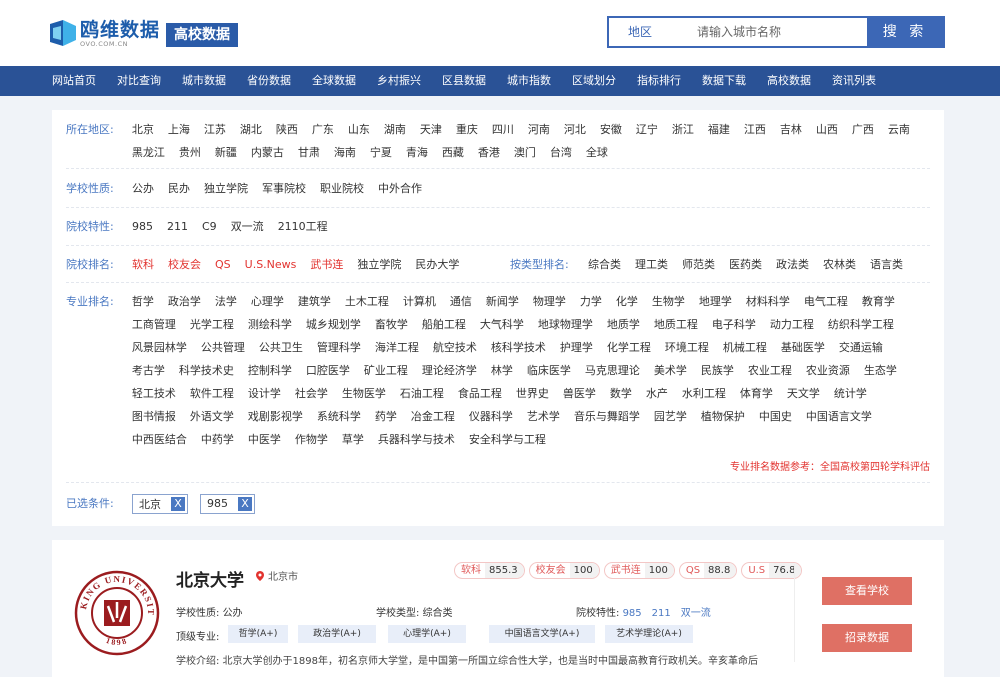 The image size is (1000, 677). I want to click on filter-option-major: 电气工程, so click(826, 301).